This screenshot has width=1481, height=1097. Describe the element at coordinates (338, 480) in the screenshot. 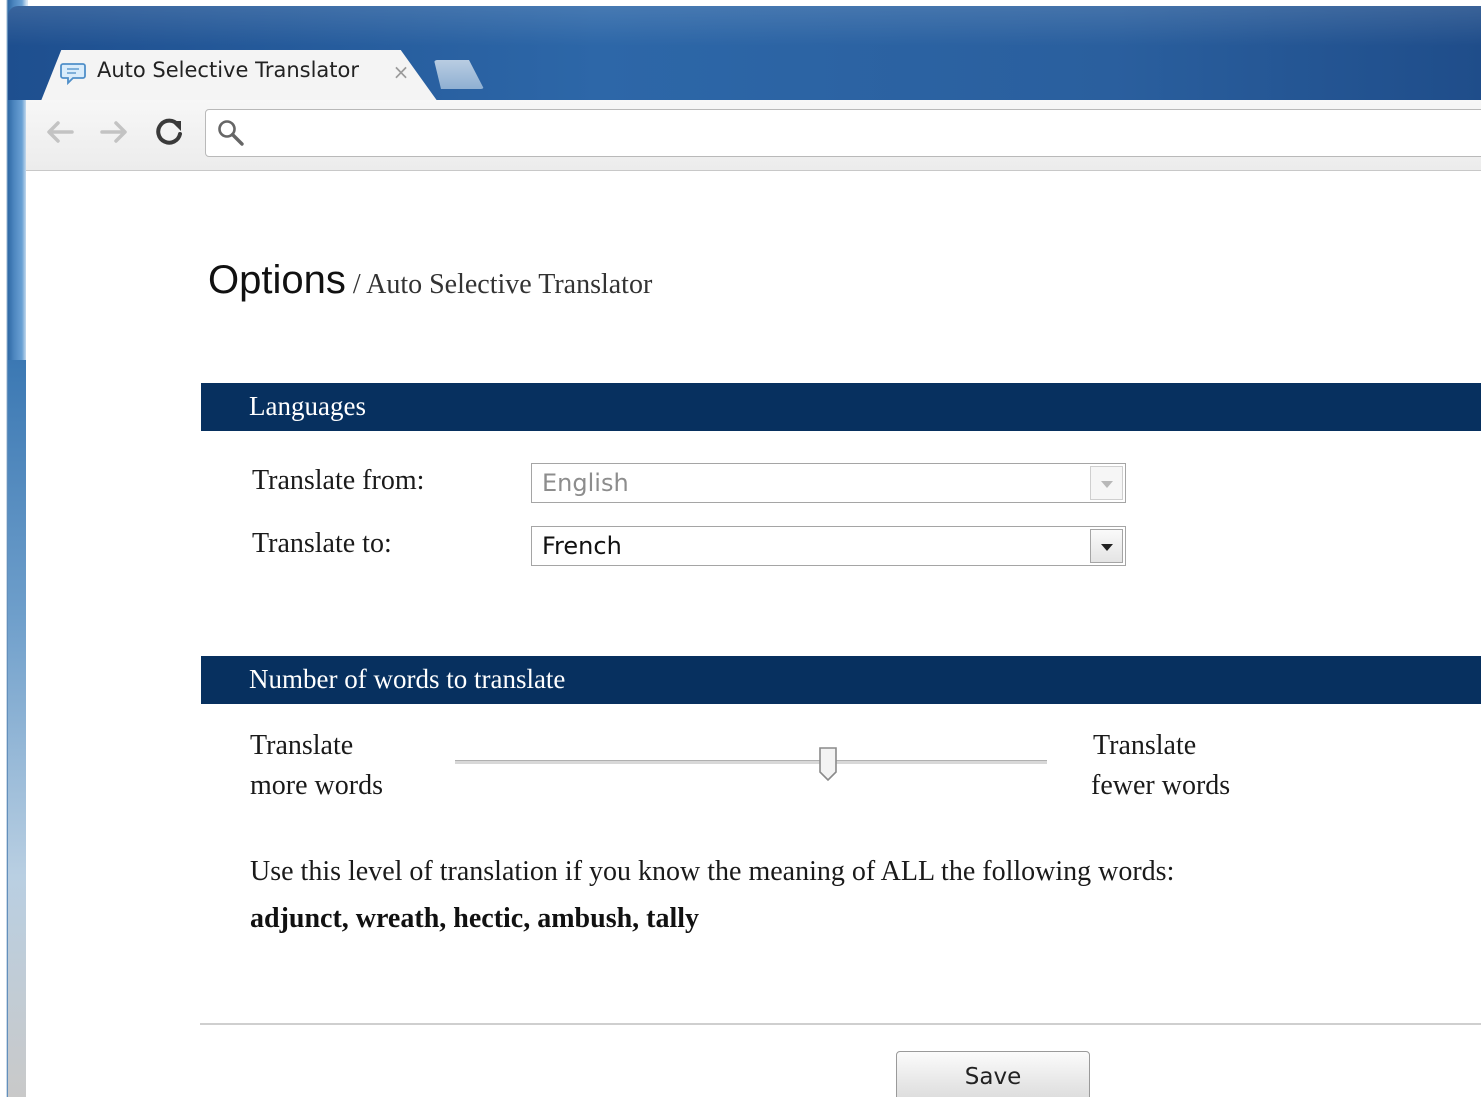

I see `translate-from-label: Translate from:` at that location.